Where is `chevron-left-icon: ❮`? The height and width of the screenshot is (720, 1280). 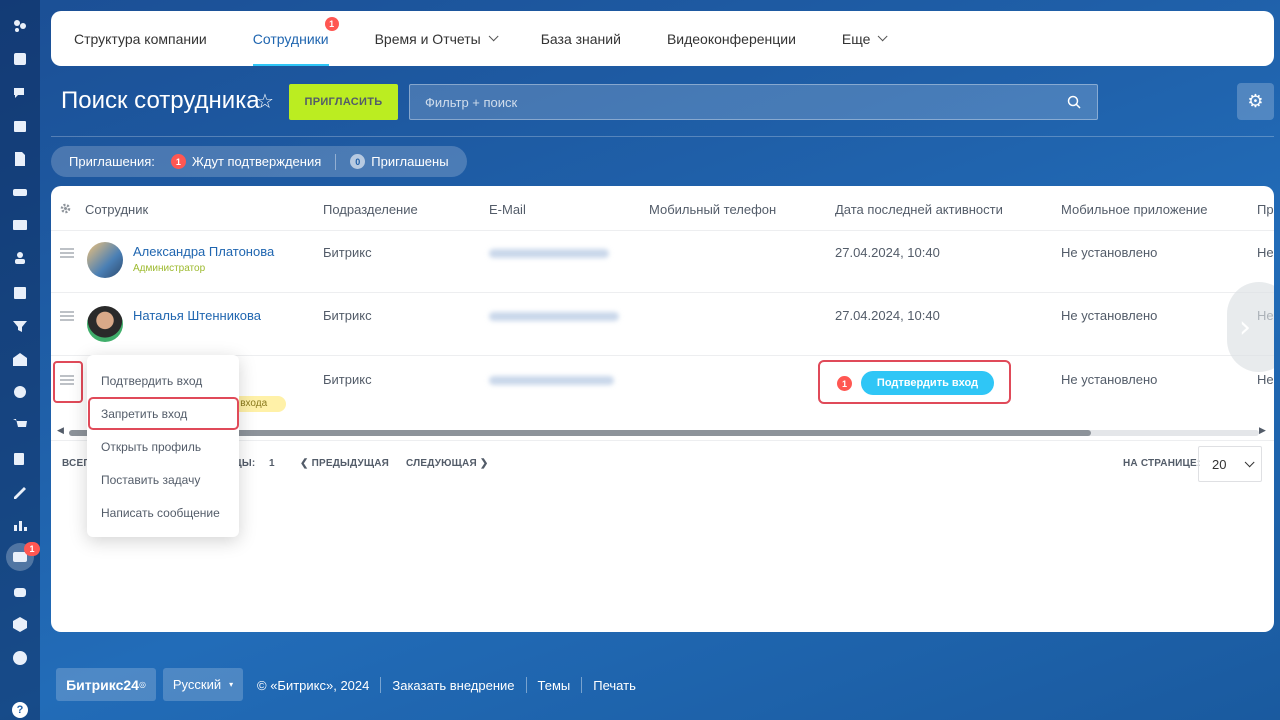 chevron-left-icon: ❮ is located at coordinates (306, 463).